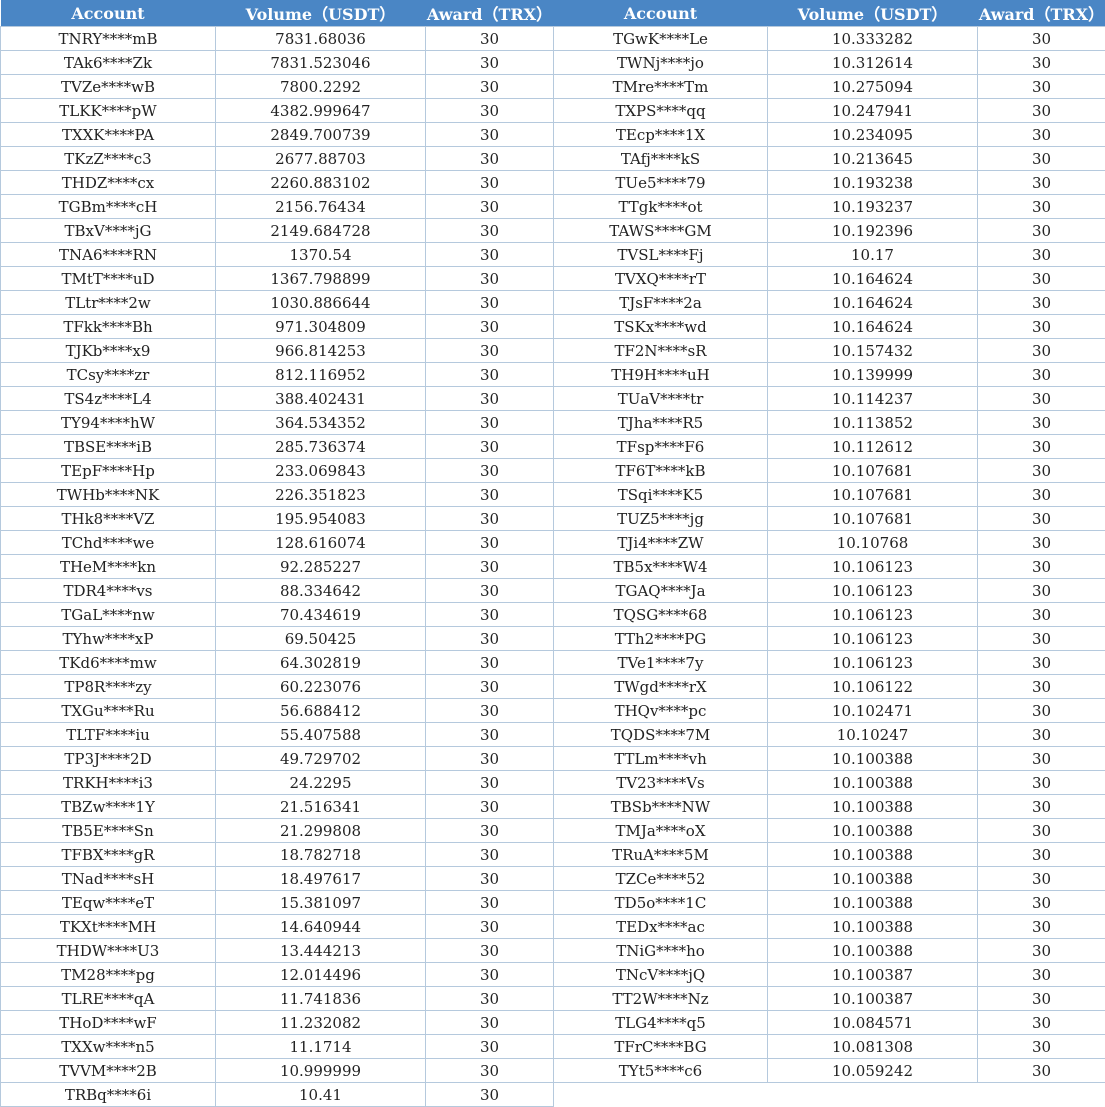 The height and width of the screenshot is (1107, 1105). I want to click on account-cell: TVSL****Fj, so click(661, 255).